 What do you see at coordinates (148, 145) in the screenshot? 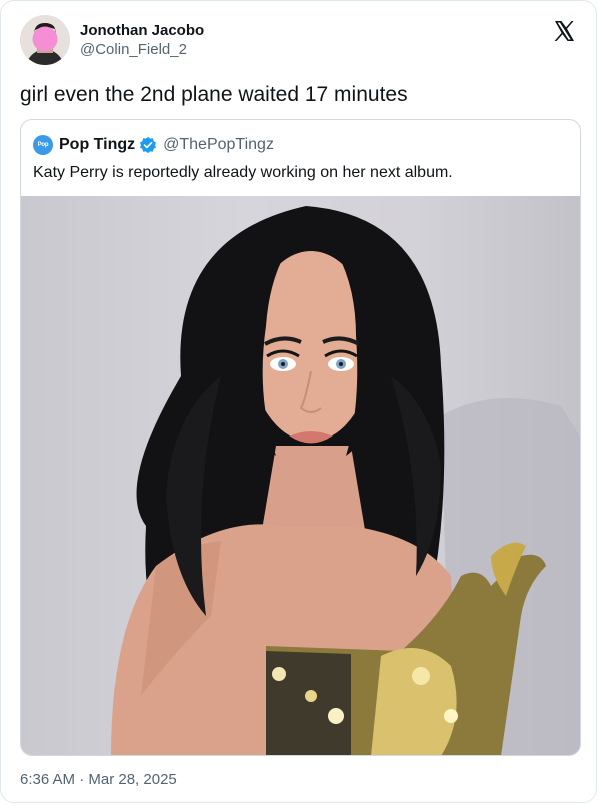
I see `verified-badge-icon` at bounding box center [148, 145].